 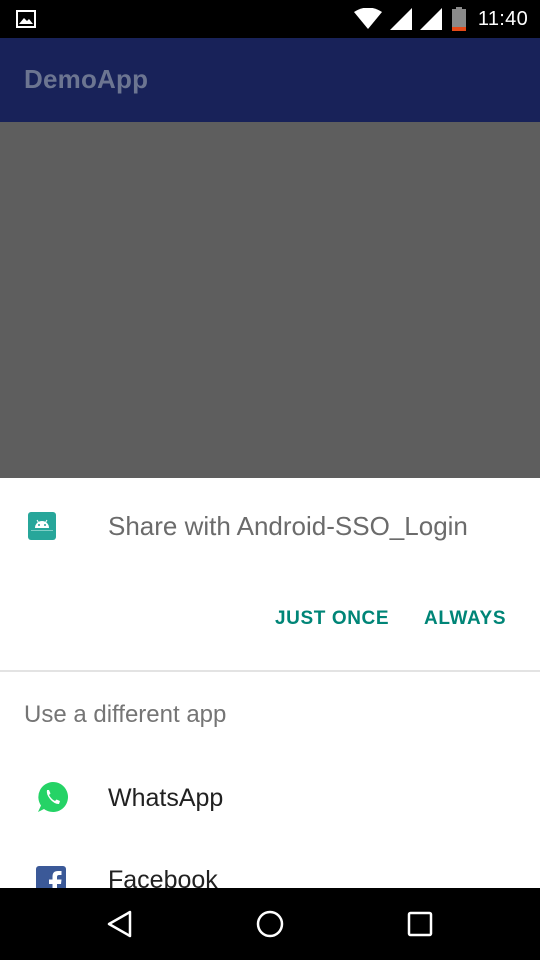 I want to click on app-item-label: WhatsApp, so click(x=166, y=798).